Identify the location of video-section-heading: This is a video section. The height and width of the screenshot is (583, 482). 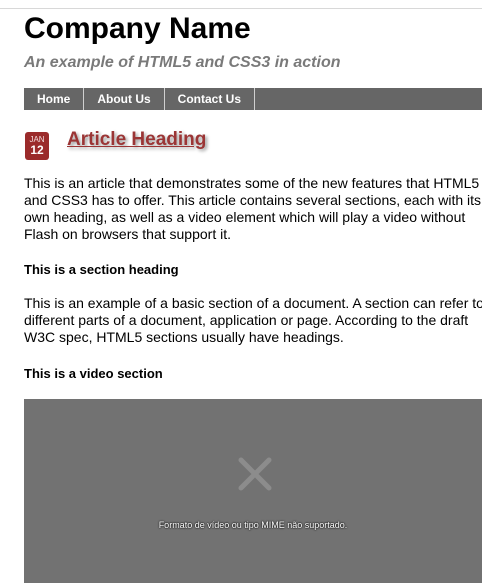
(93, 373).